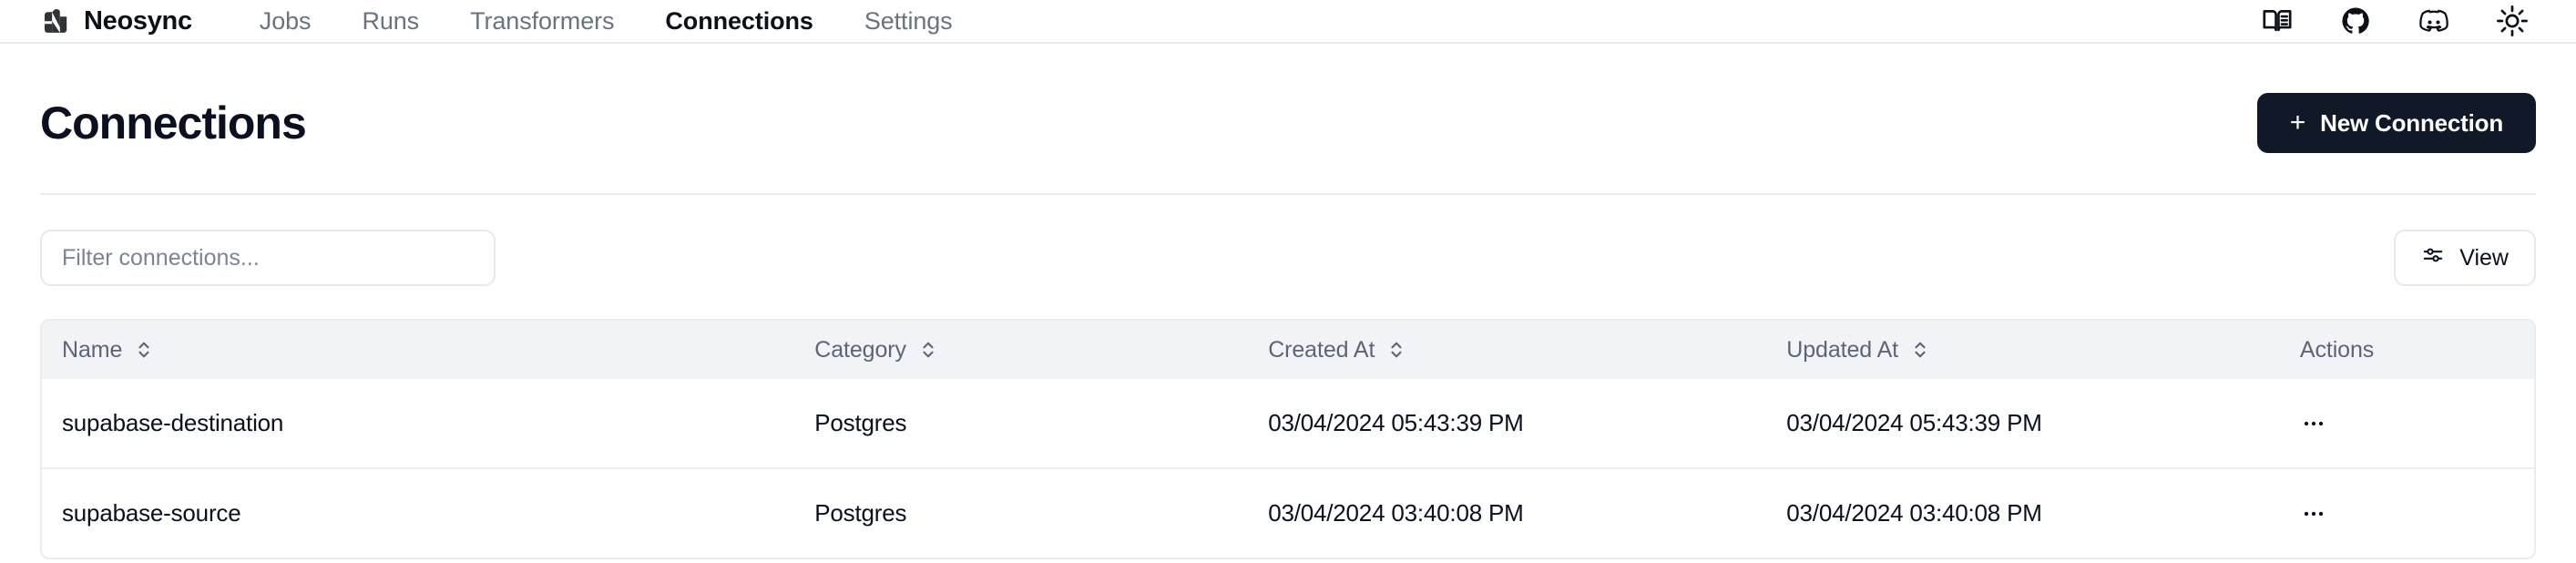  I want to click on docs-book-icon, so click(2277, 21).